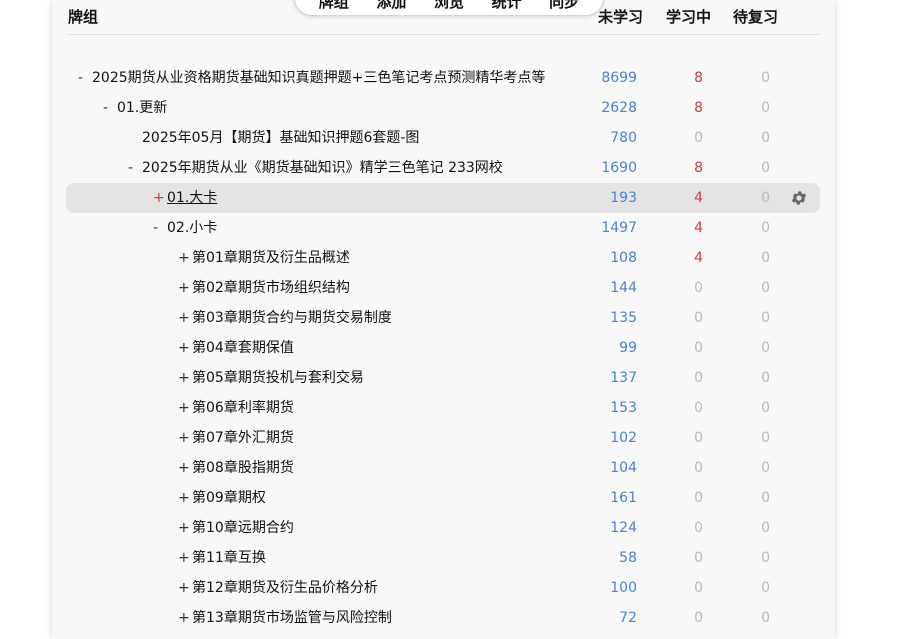  Describe the element at coordinates (619, 108) in the screenshot. I see `new-count: 2628` at that location.